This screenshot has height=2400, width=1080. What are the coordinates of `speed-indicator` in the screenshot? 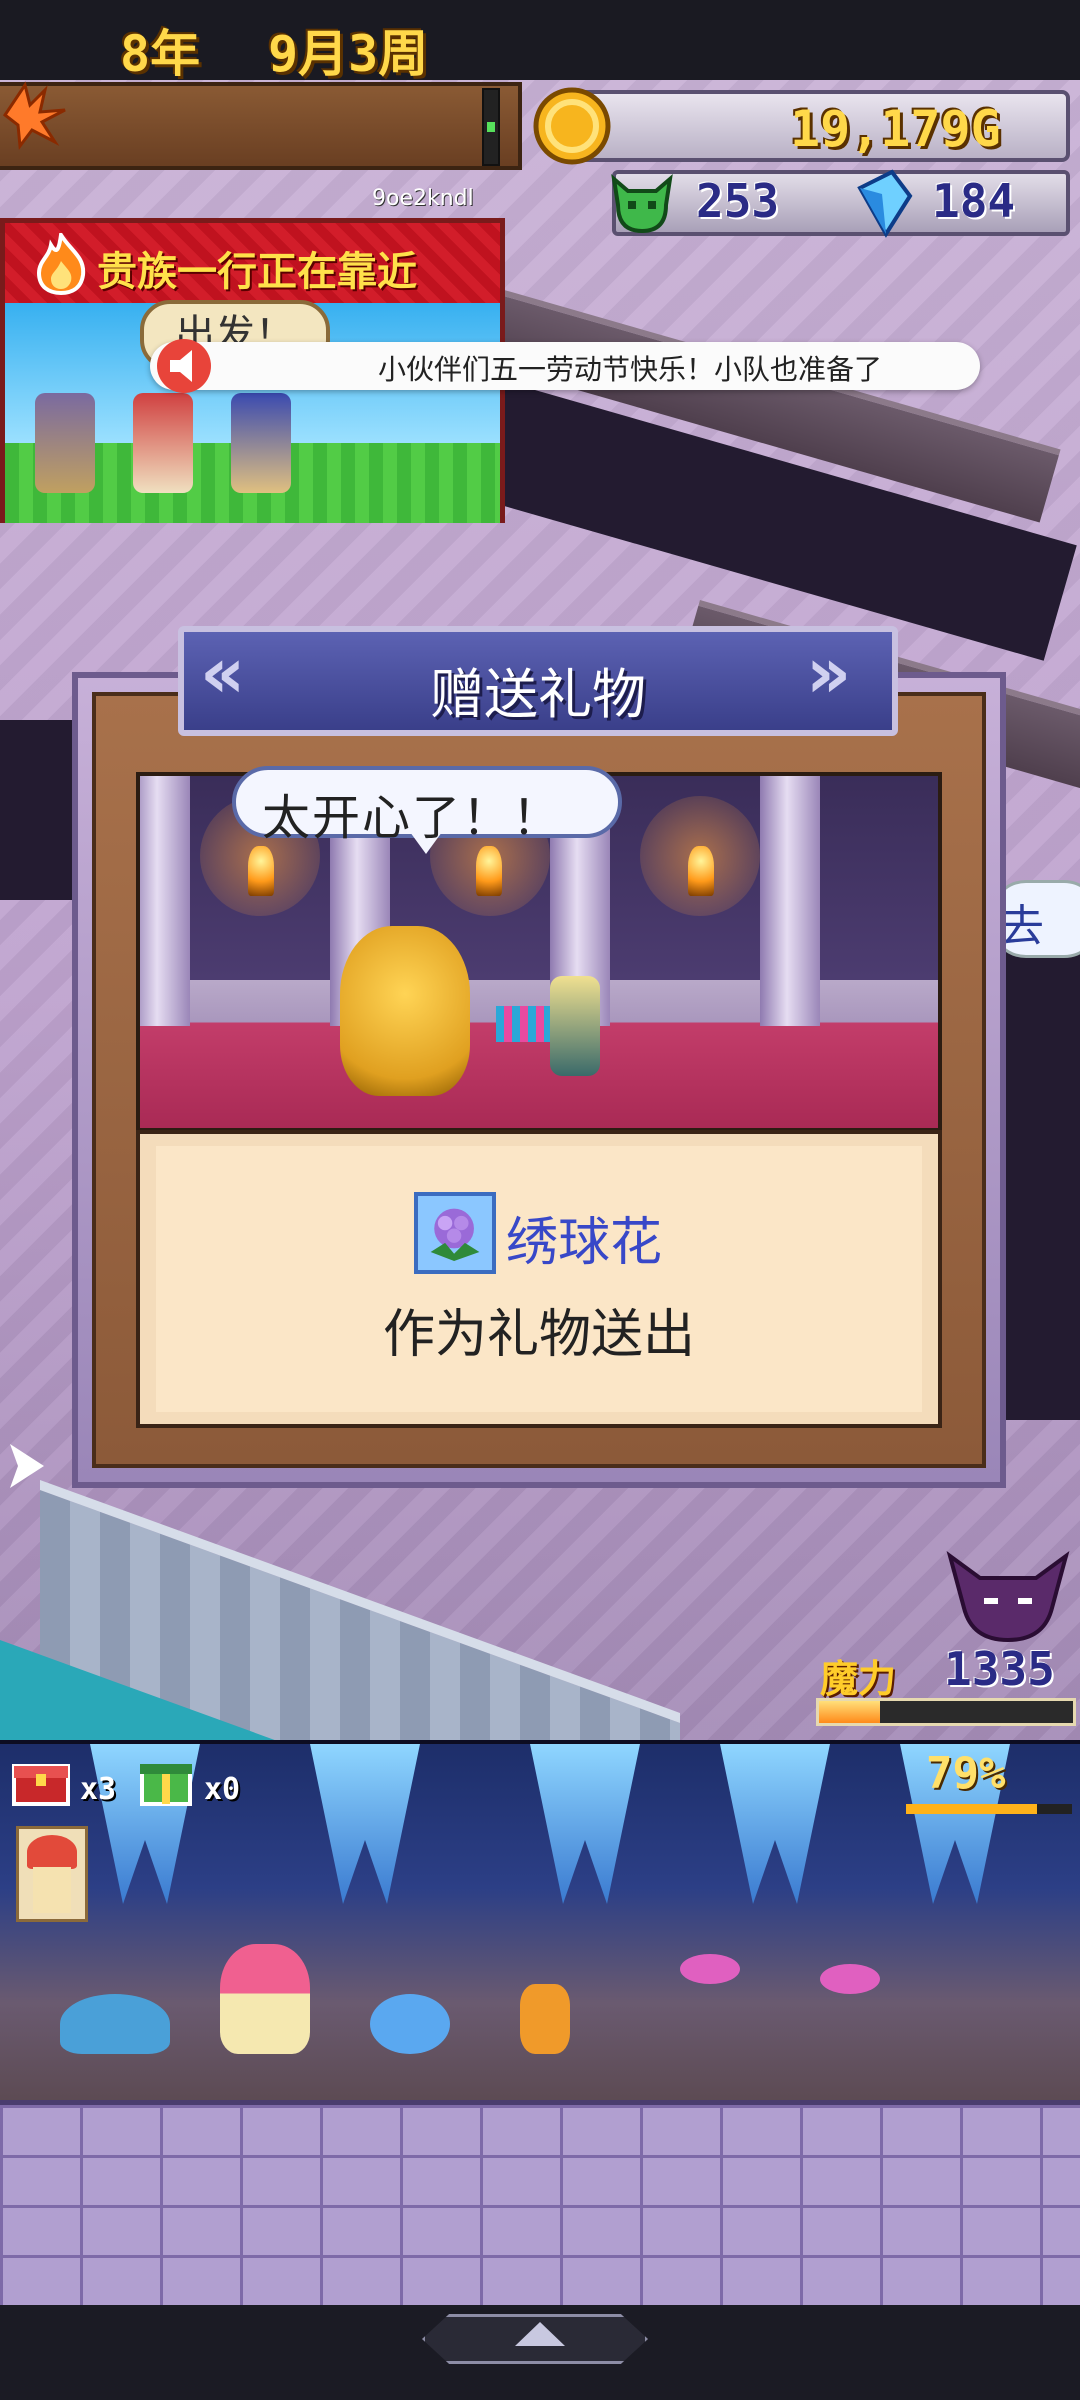 It's located at (491, 127).